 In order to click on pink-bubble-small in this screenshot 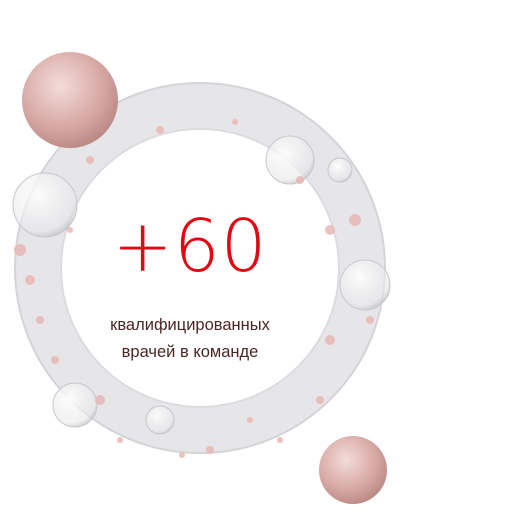, I will do `click(353, 470)`.